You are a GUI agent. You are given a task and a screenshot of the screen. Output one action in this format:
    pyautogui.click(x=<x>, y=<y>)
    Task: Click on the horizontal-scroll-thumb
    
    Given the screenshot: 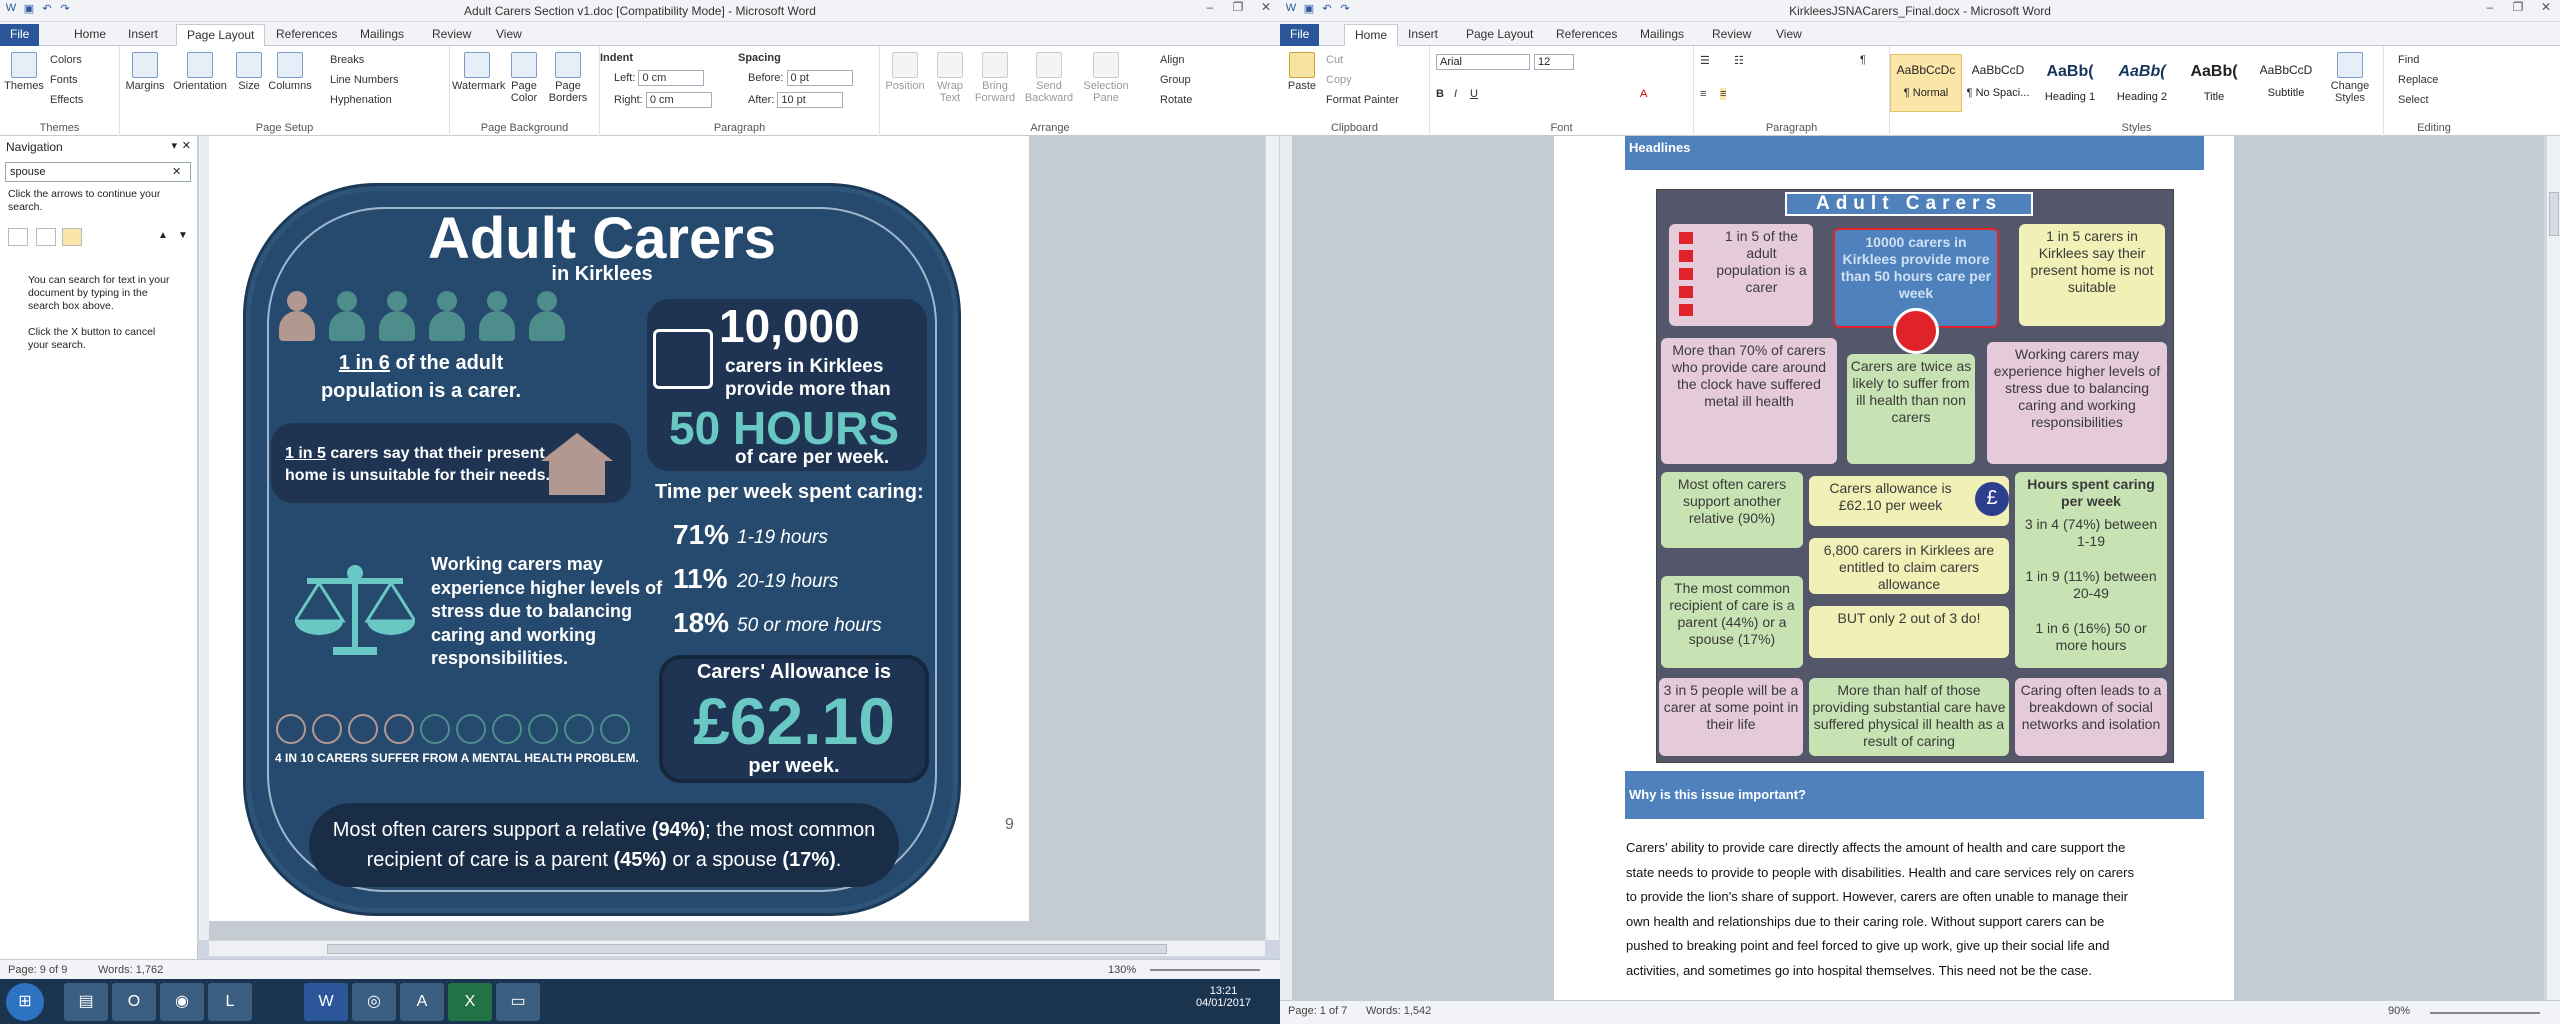 What is the action you would take?
    pyautogui.click(x=747, y=949)
    